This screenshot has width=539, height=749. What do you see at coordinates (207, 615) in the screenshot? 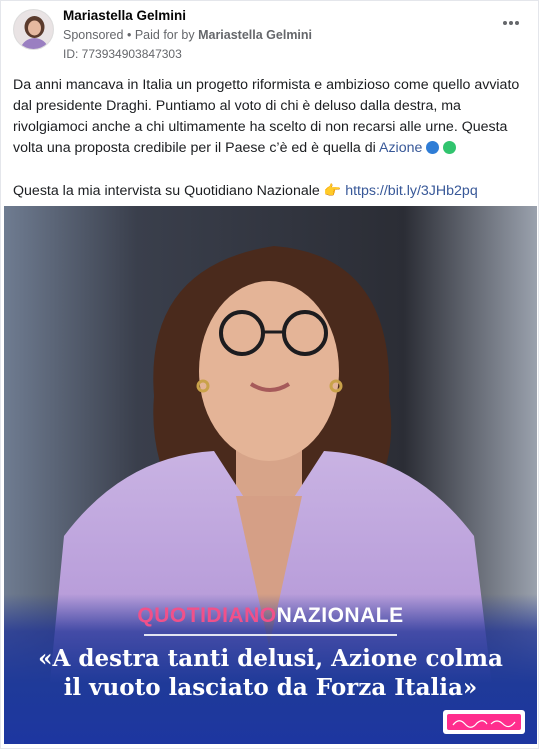
I see `brand-part-1: QUOTIDIANO` at bounding box center [207, 615].